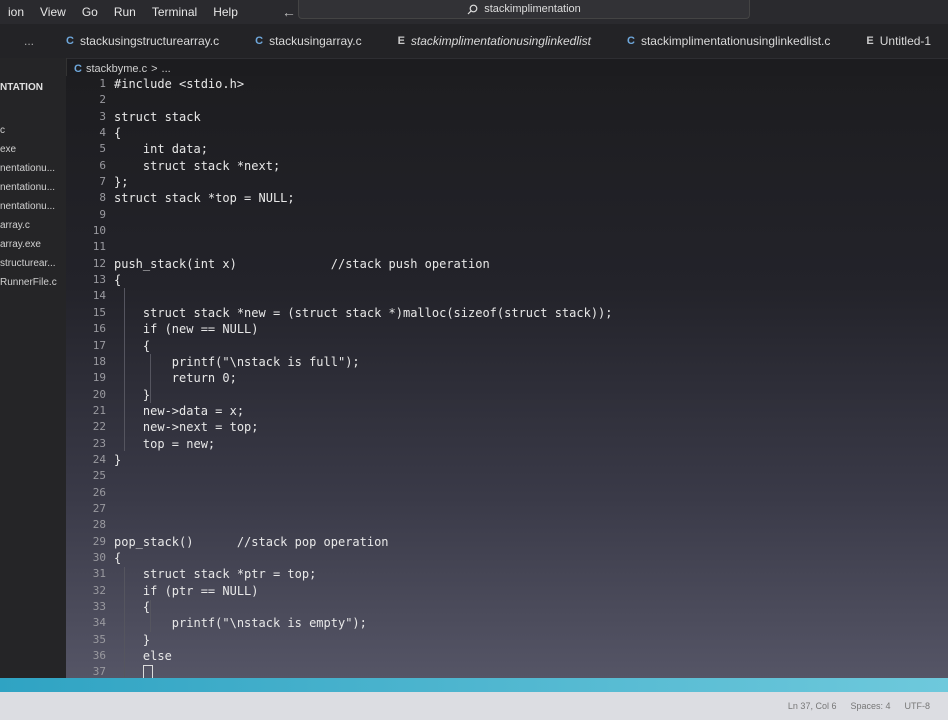 This screenshot has height=720, width=948. I want to click on explorer-file-item: array.exe, so click(33, 244).